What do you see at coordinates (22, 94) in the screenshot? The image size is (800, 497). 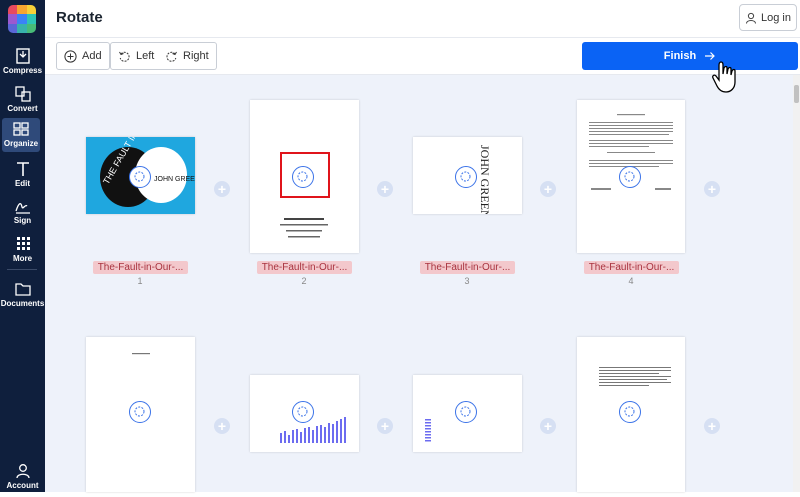 I see `convert-icon` at bounding box center [22, 94].